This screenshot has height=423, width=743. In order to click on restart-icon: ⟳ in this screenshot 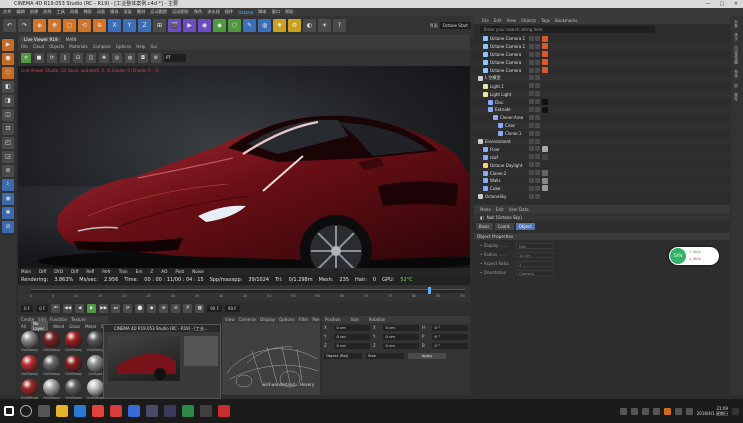, I will do `click(52, 58)`.